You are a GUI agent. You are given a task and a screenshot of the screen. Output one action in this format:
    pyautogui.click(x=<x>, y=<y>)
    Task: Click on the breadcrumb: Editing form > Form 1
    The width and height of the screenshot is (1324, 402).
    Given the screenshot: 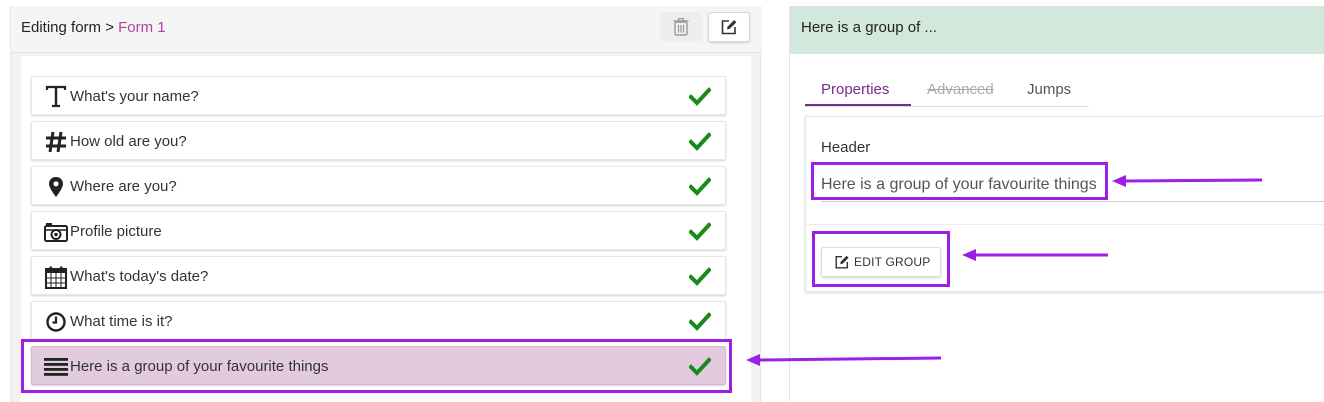 What is the action you would take?
    pyautogui.click(x=93, y=27)
    